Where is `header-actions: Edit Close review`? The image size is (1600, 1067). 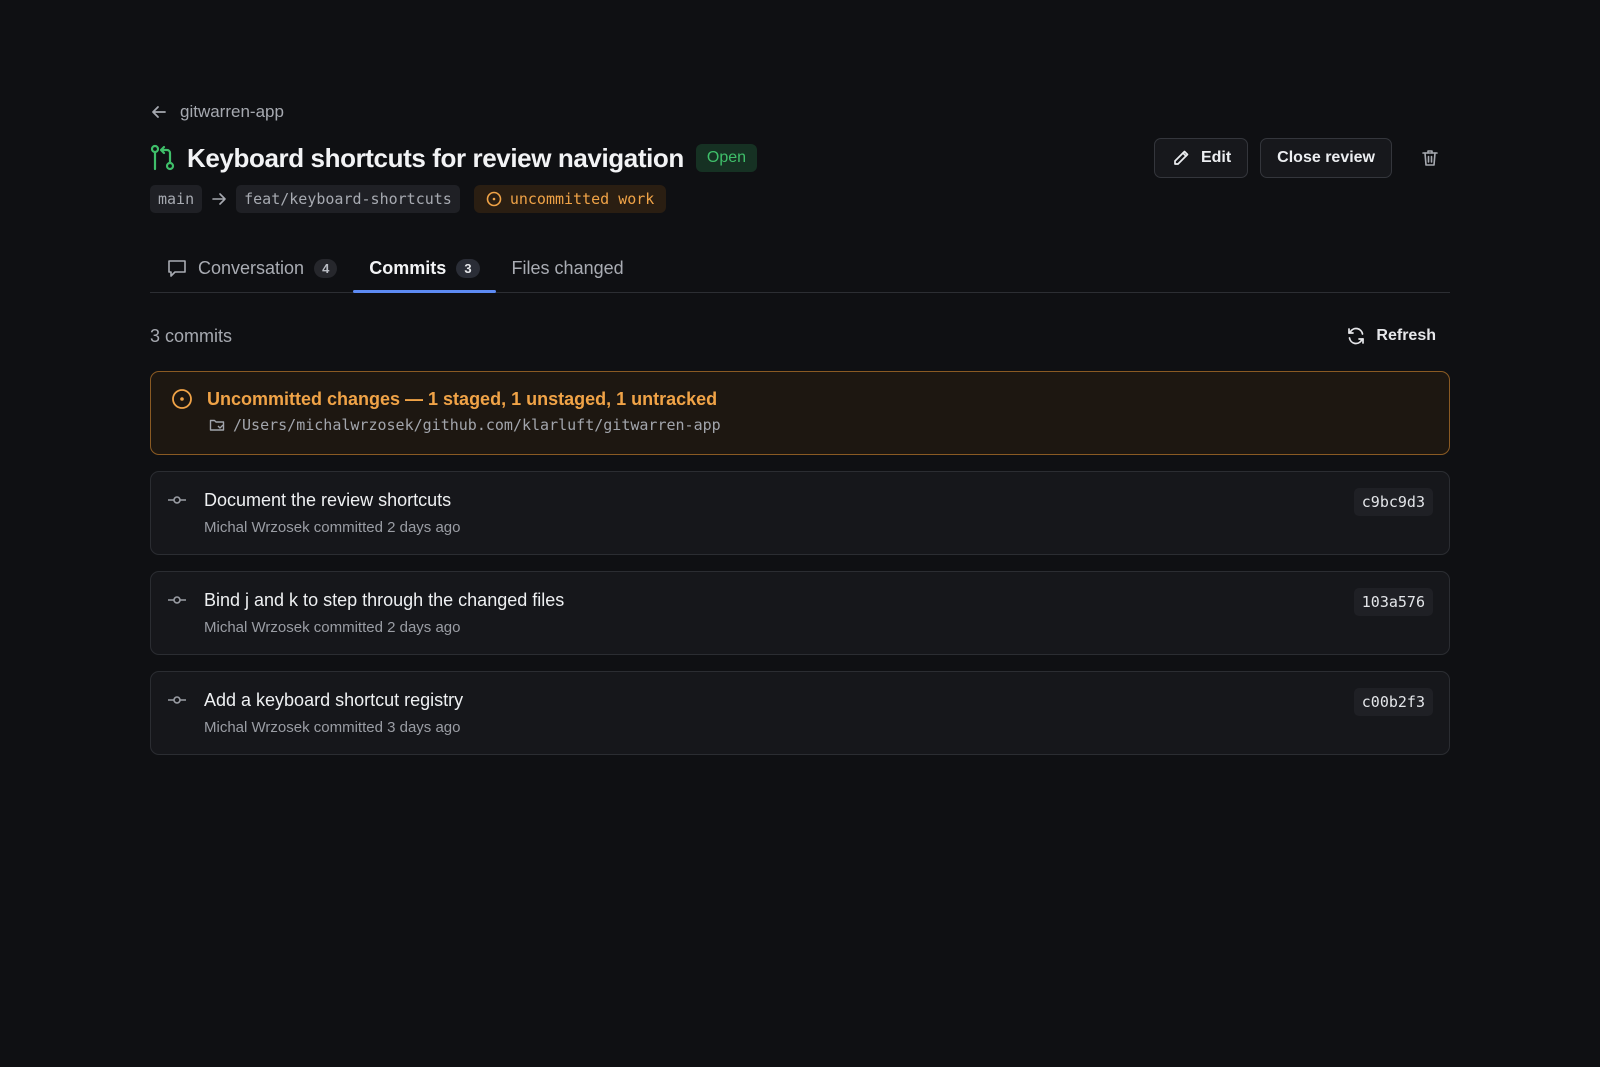
header-actions: Edit Close review is located at coordinates (1301, 158).